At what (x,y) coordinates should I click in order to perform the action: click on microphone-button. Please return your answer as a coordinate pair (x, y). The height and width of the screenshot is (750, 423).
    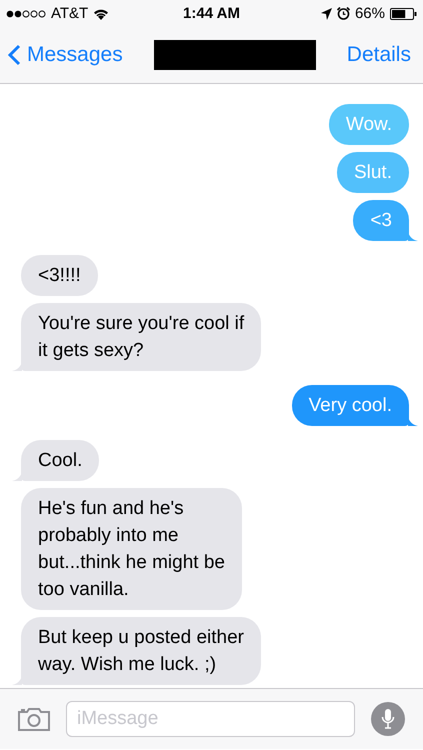
    Looking at the image, I should click on (388, 719).